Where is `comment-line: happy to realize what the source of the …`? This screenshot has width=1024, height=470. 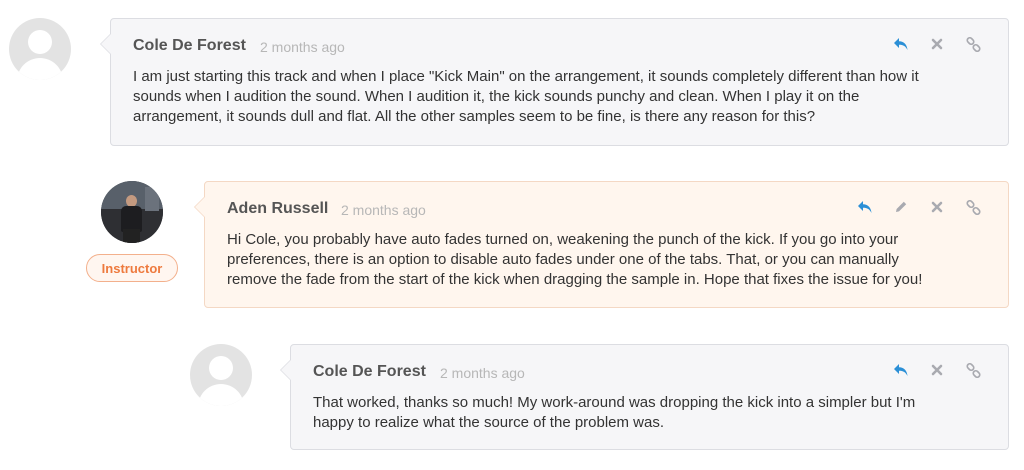 comment-line: happy to realize what the source of the … is located at coordinates (489, 422).